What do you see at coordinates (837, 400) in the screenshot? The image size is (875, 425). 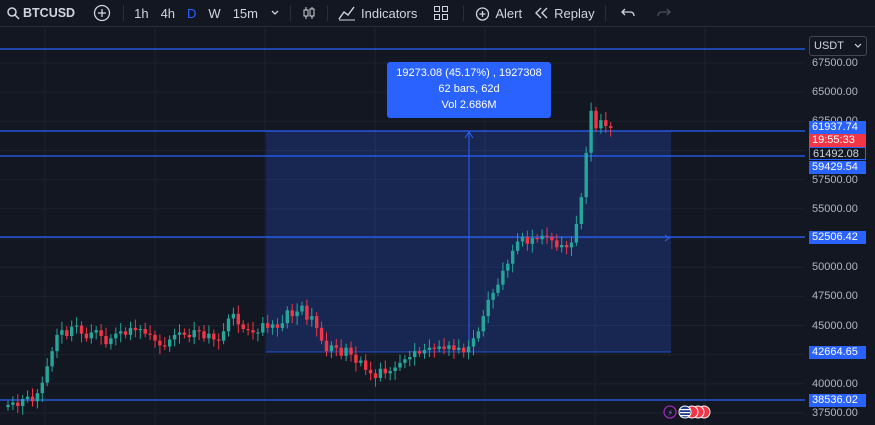 I see `level-label-38536: 38536.02` at bounding box center [837, 400].